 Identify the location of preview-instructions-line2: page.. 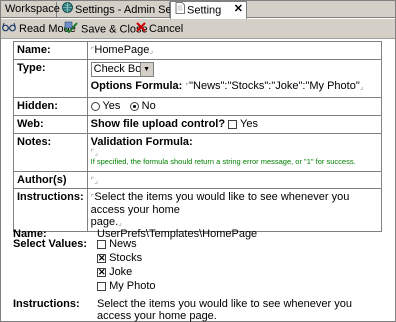
(203, 316).